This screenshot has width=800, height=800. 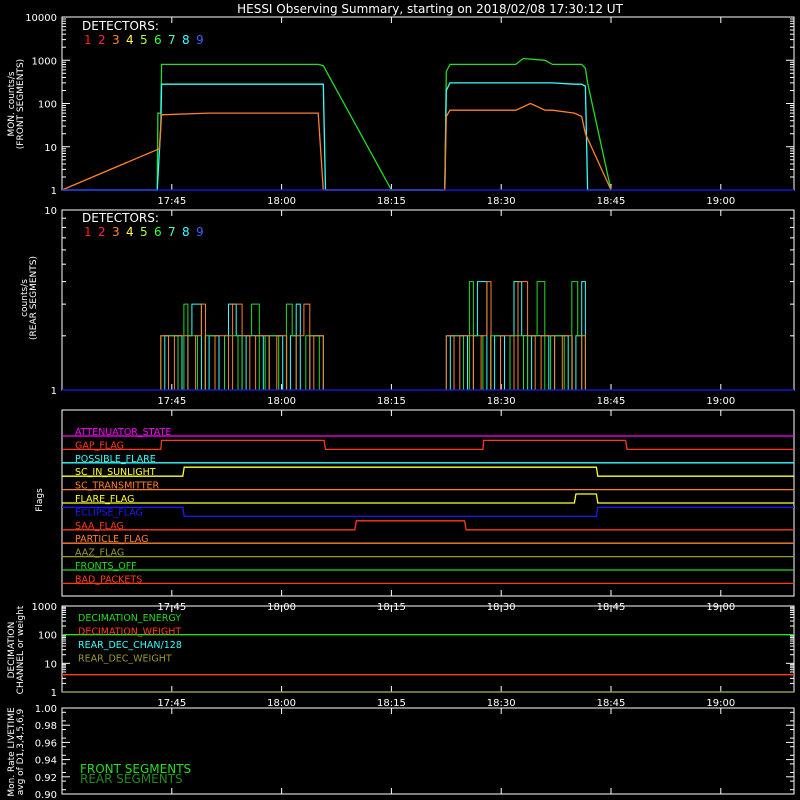 I want to click on y-tick-label: 0.98, so click(x=46, y=726).